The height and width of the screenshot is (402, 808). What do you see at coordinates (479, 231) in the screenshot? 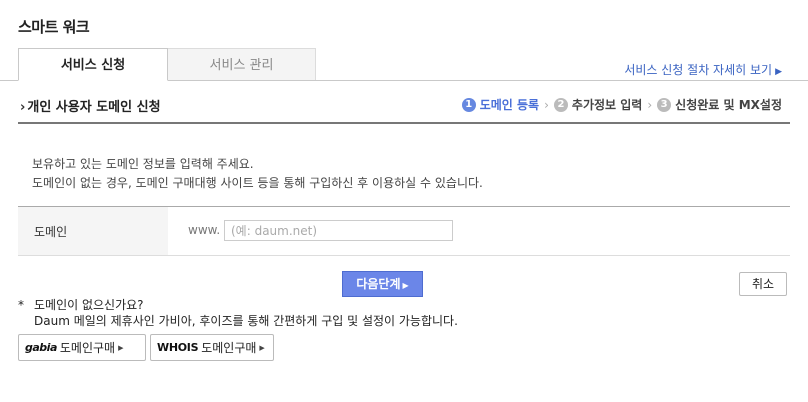
I see `domain-value-cell: www.` at bounding box center [479, 231].